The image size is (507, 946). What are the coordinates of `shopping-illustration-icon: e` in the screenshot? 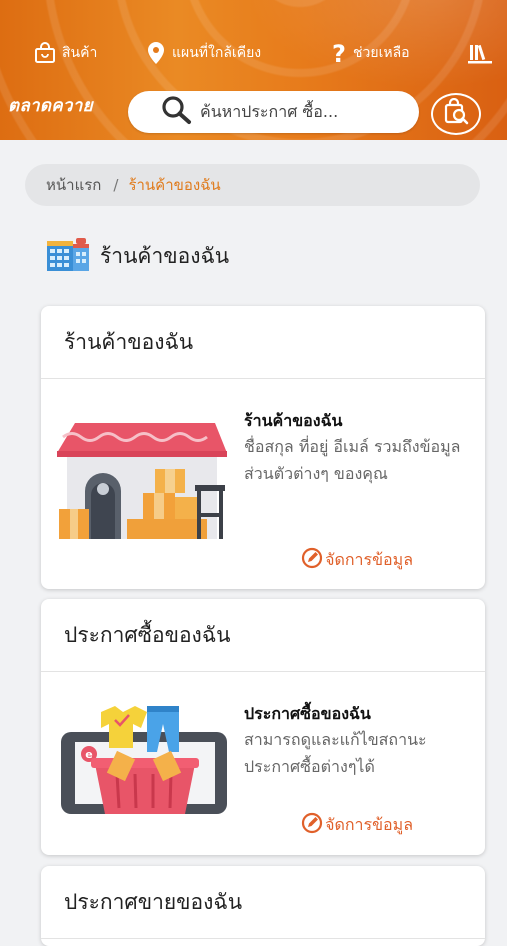 It's located at (142, 764).